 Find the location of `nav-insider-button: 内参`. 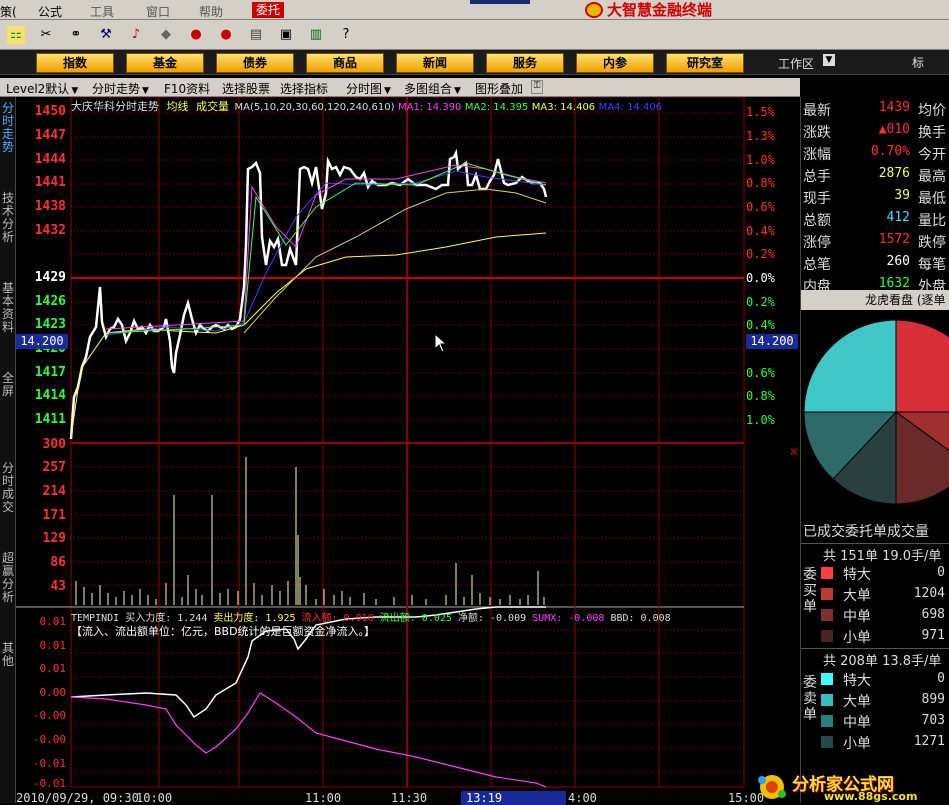

nav-insider-button: 内参 is located at coordinates (615, 63).